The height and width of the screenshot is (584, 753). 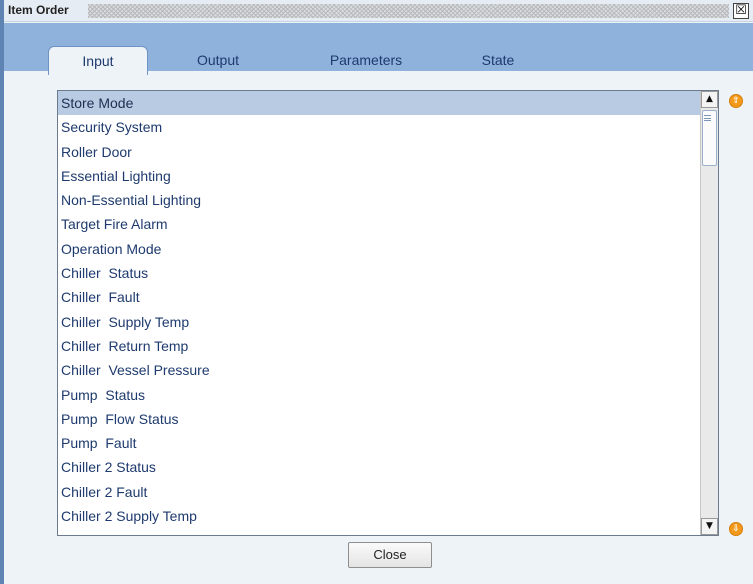 What do you see at coordinates (388, 395) in the screenshot?
I see `list-item: Pump Status` at bounding box center [388, 395].